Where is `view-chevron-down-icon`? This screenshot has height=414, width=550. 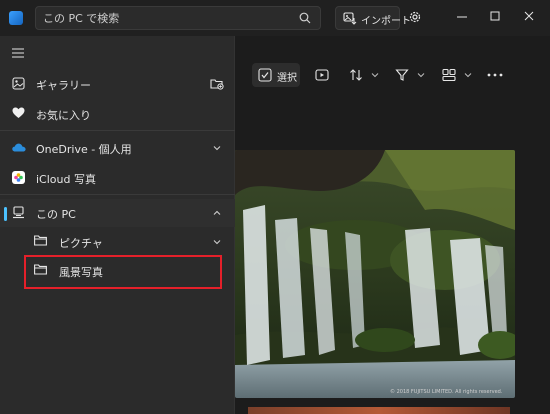
view-chevron-down-icon is located at coordinates (468, 75).